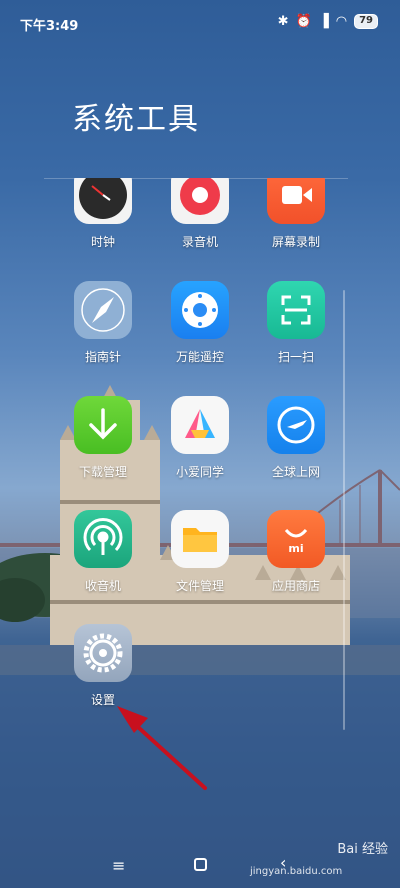  I want to click on annotation-arrow, so click(162, 748).